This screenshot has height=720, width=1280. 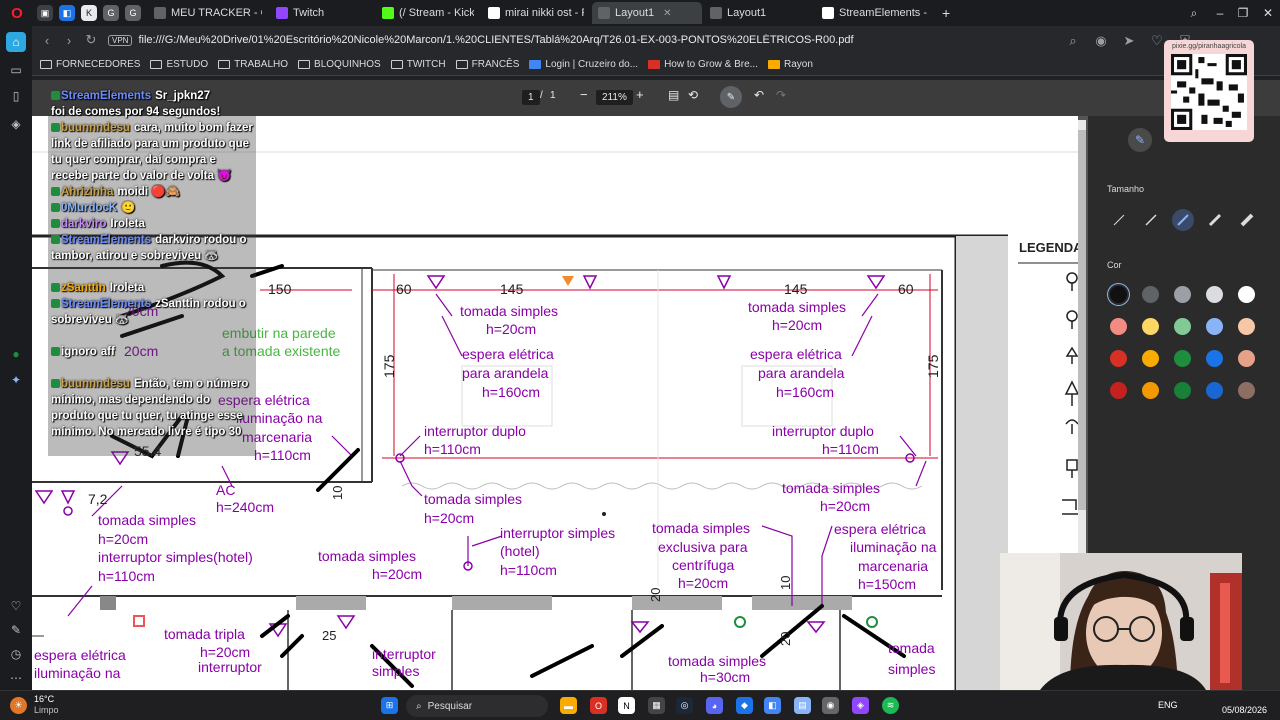 I want to click on vscode-icon: ◧, so click(x=772, y=705).